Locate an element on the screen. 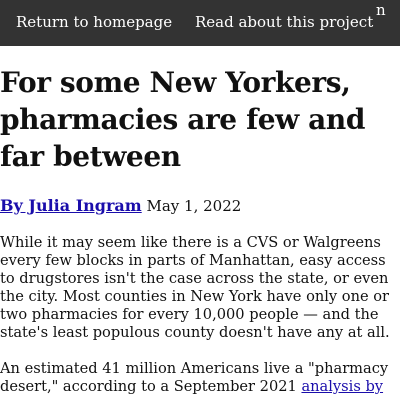 The image size is (400, 400). byline: By Julia Ingram May 1, 2022 is located at coordinates (120, 206).